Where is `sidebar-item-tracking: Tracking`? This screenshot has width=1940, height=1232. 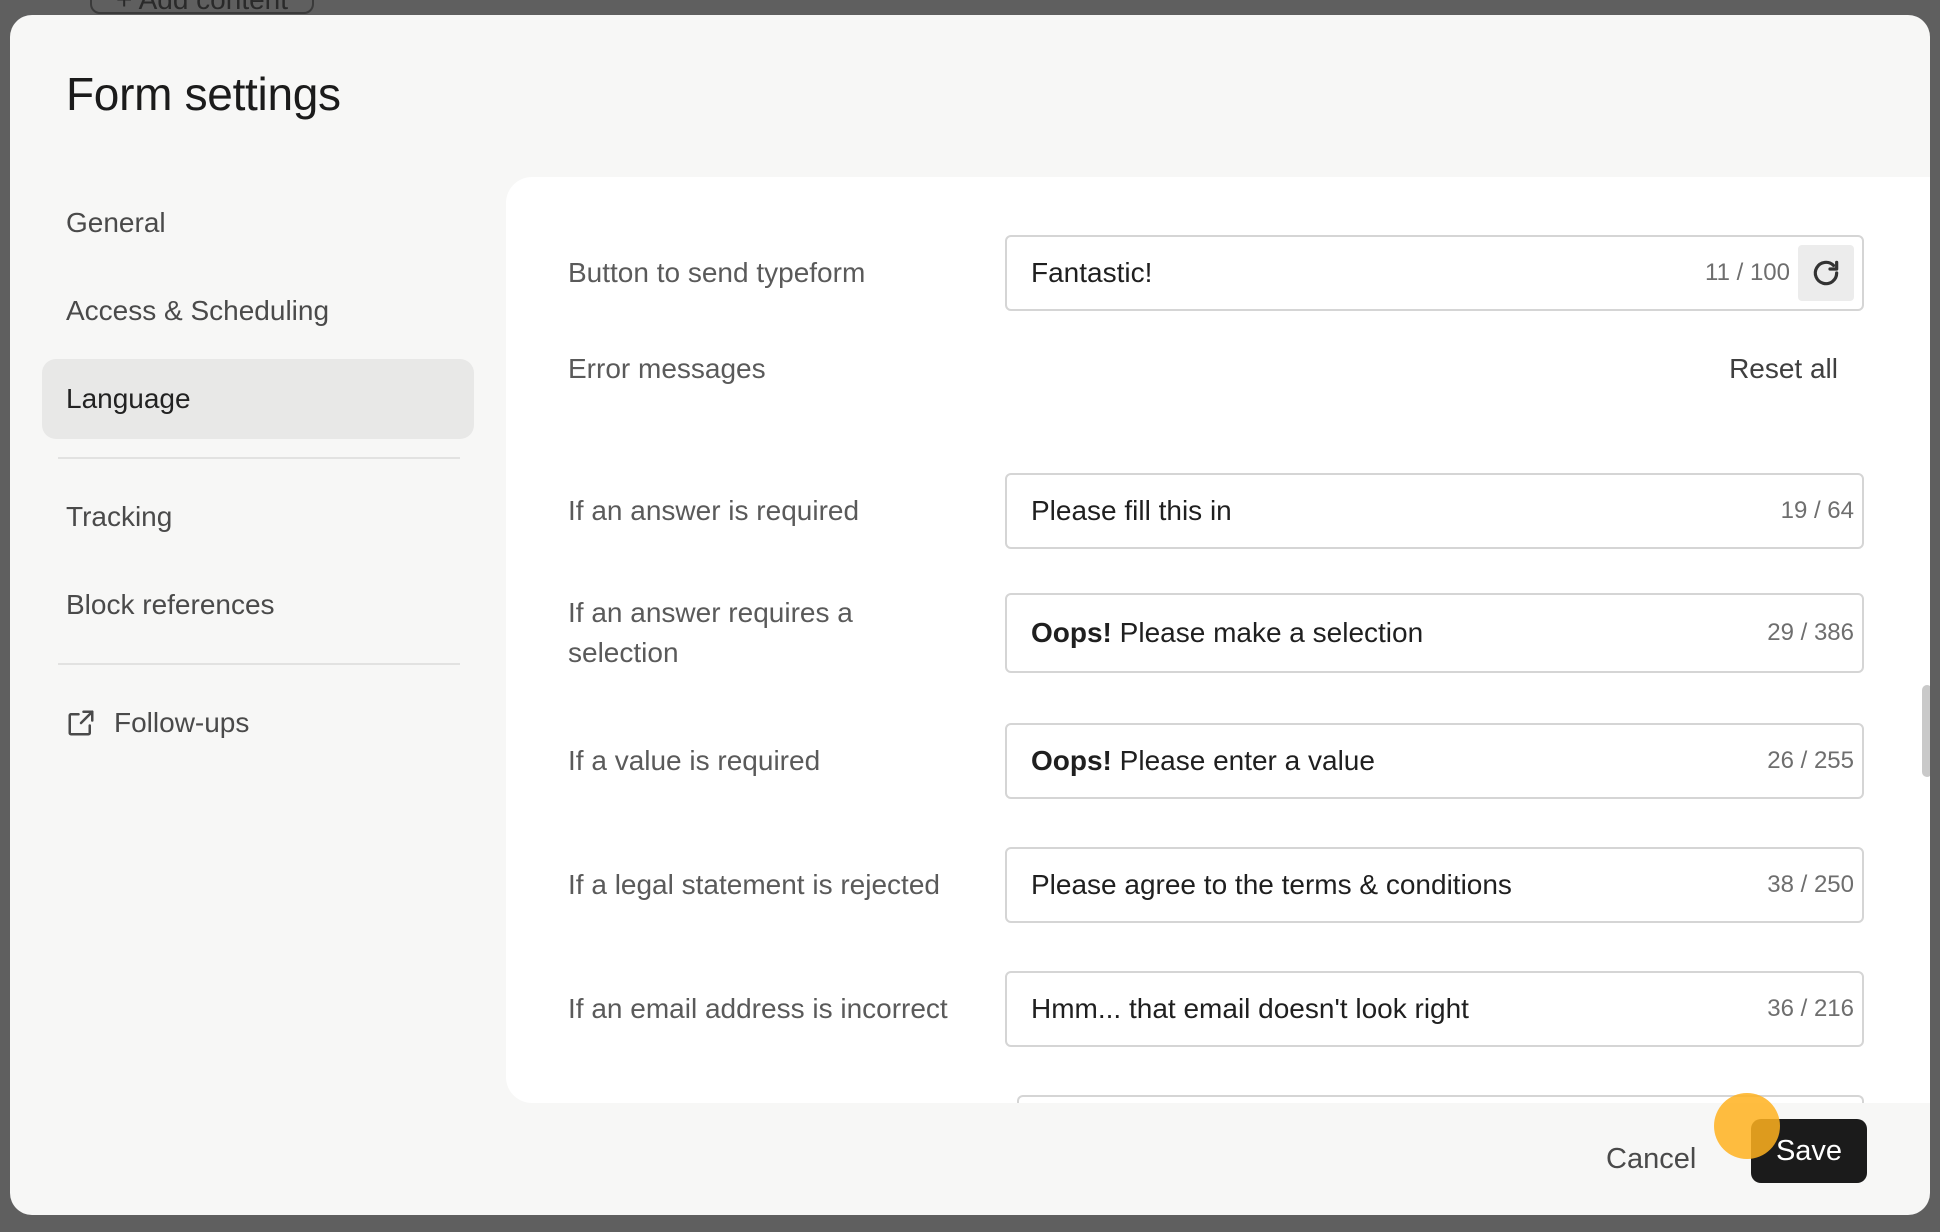 sidebar-item-tracking: Tracking is located at coordinates (258, 517).